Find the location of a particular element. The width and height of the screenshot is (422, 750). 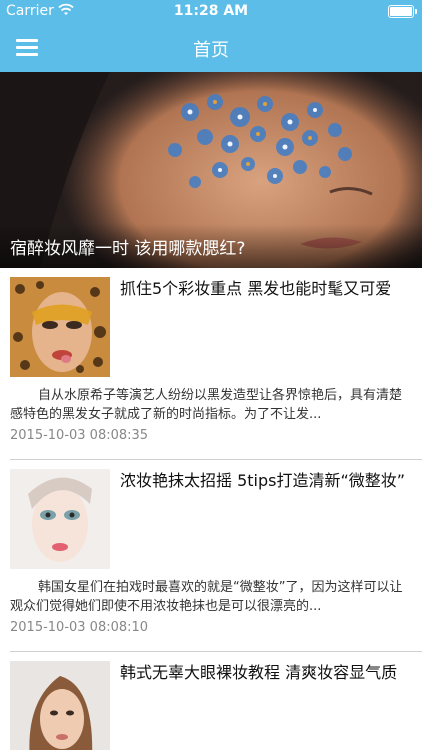

article-date: 2015-10-03 08:08:35 is located at coordinates (79, 435).